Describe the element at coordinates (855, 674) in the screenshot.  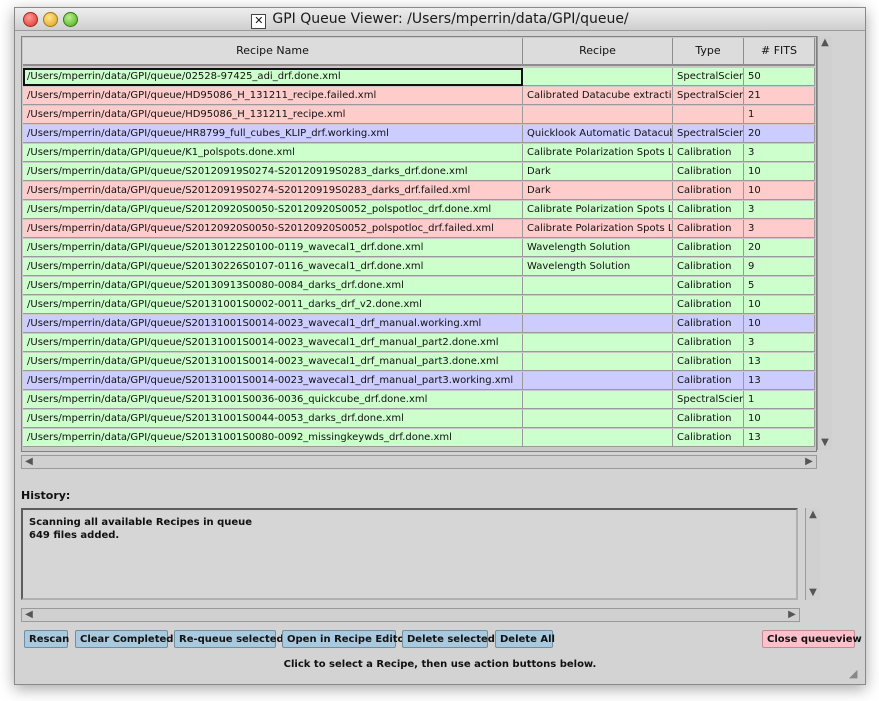
I see `resize-grip-icon: ◢` at that location.